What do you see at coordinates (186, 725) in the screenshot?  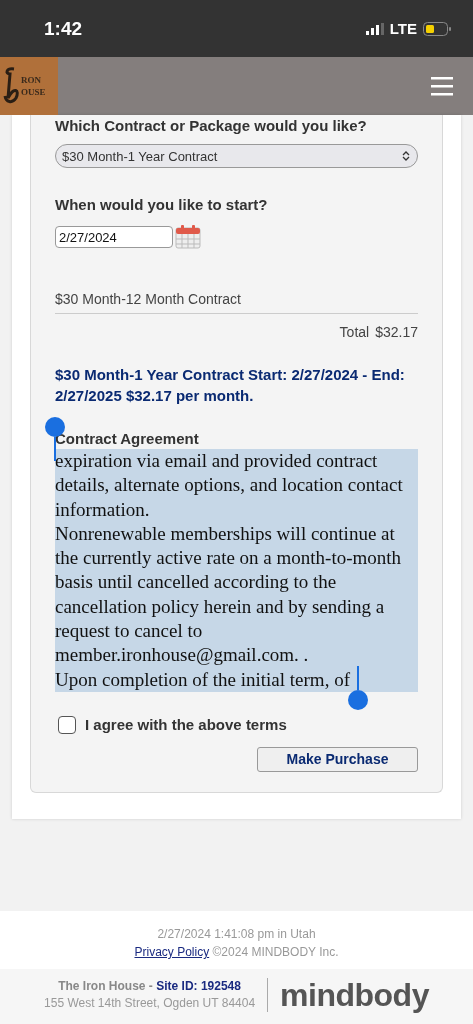 I see `agree-label: I agree with the above terms` at bounding box center [186, 725].